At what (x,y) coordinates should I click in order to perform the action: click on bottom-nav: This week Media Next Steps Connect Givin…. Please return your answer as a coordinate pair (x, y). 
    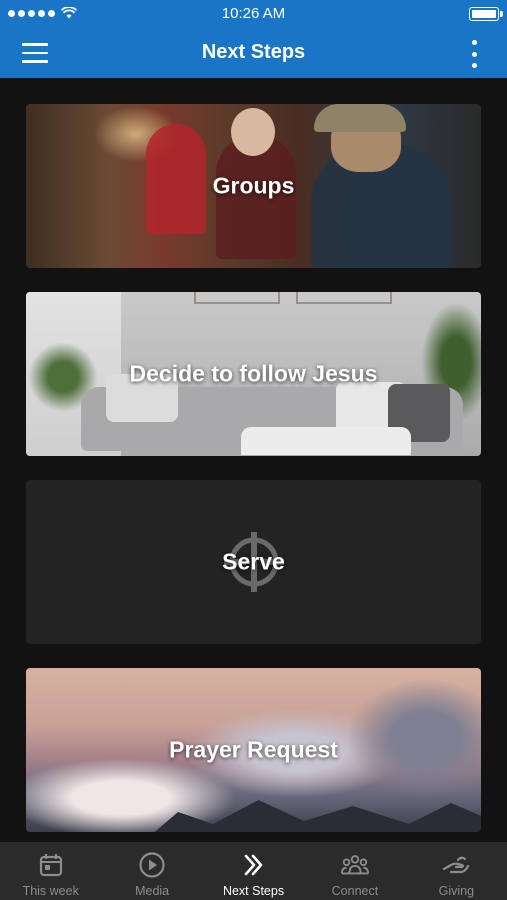
    Looking at the image, I should click on (253, 871).